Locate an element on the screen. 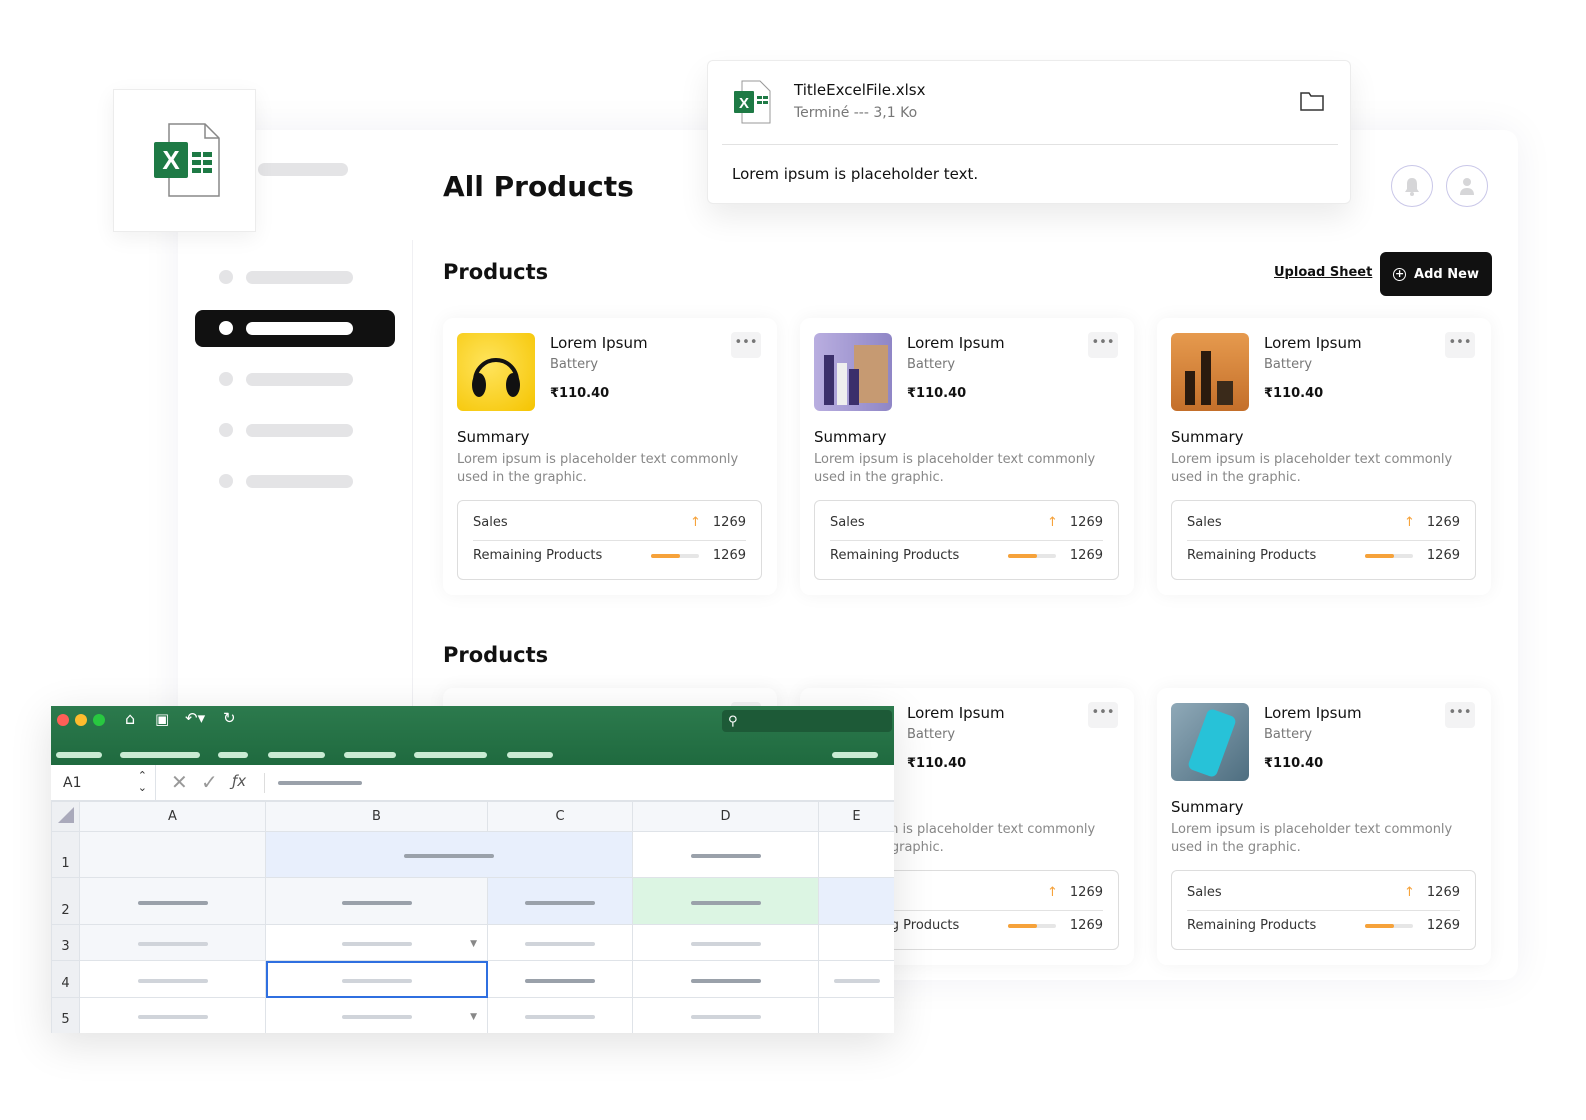 The height and width of the screenshot is (1120, 1586). home-icon: ⌂ is located at coordinates (130, 718).